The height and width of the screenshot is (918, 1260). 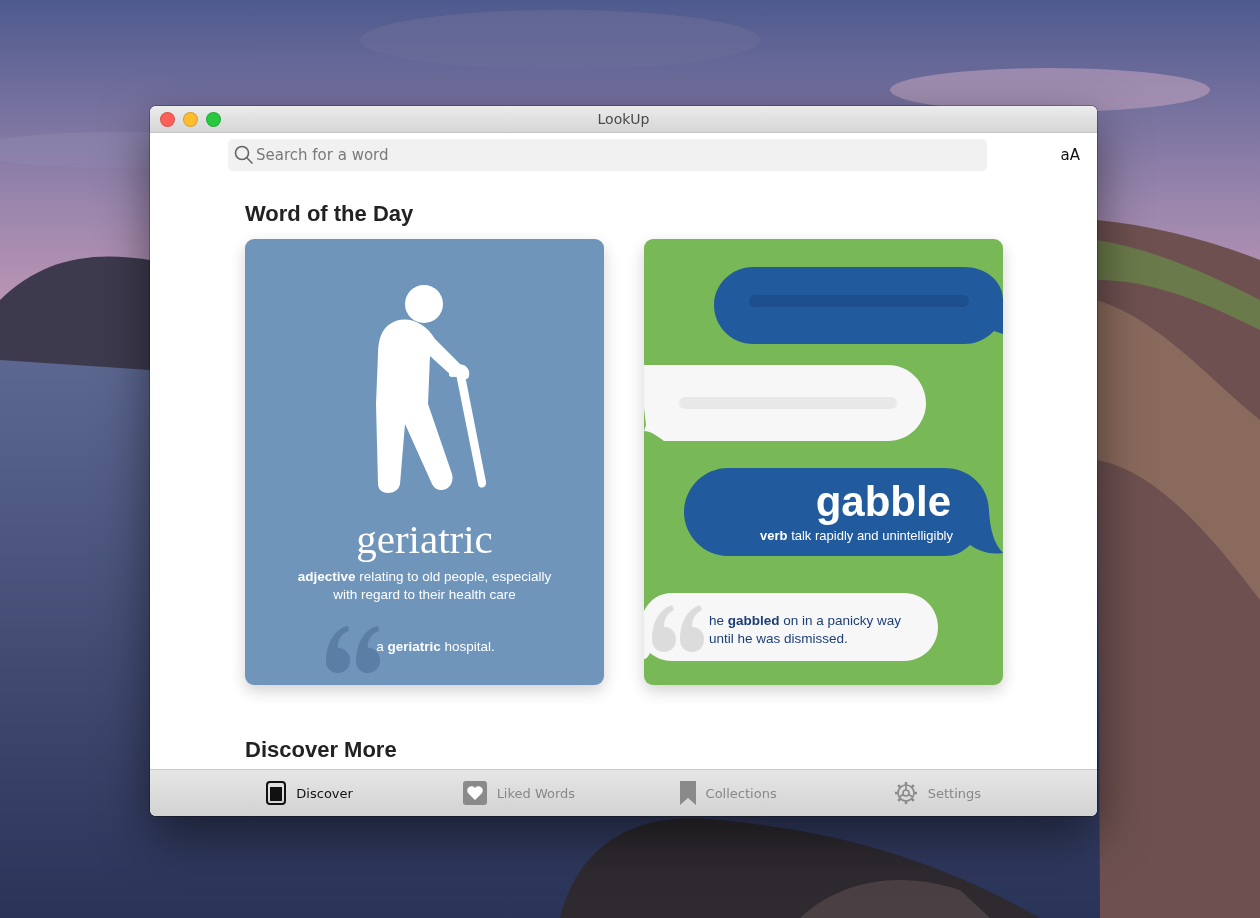 What do you see at coordinates (1070, 155) in the screenshot?
I see `text-size-button: aA` at bounding box center [1070, 155].